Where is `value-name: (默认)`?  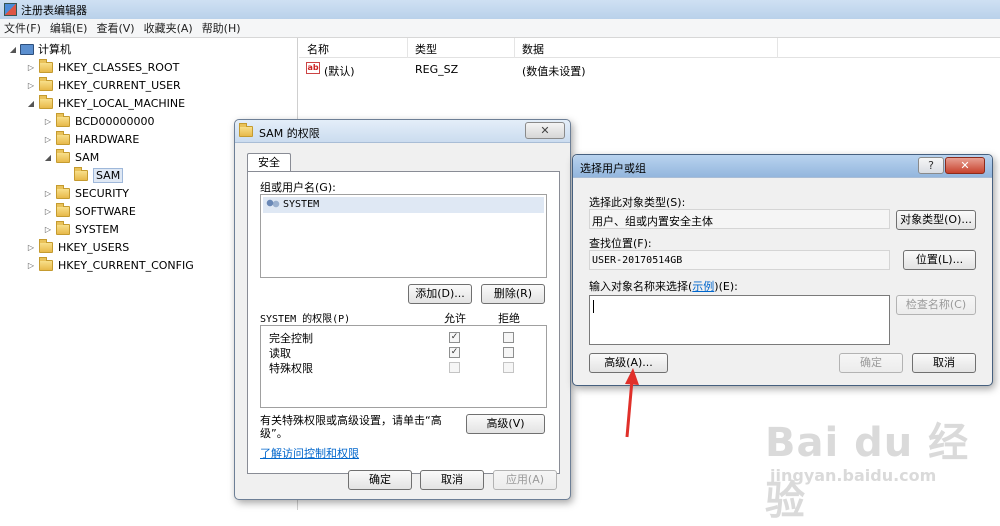
value-name: (默认) is located at coordinates (339, 71).